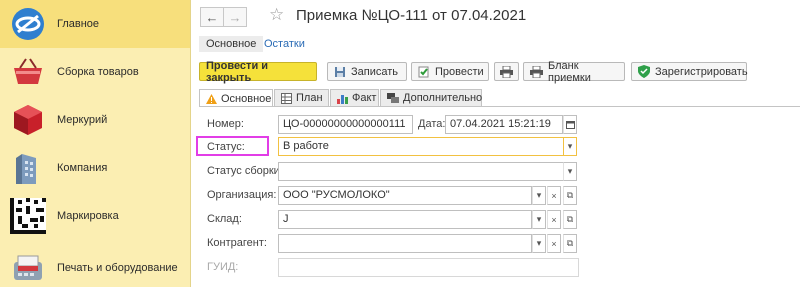  What do you see at coordinates (117, 268) in the screenshot?
I see `sidebar-item-label: Печать и оборудование` at bounding box center [117, 268].